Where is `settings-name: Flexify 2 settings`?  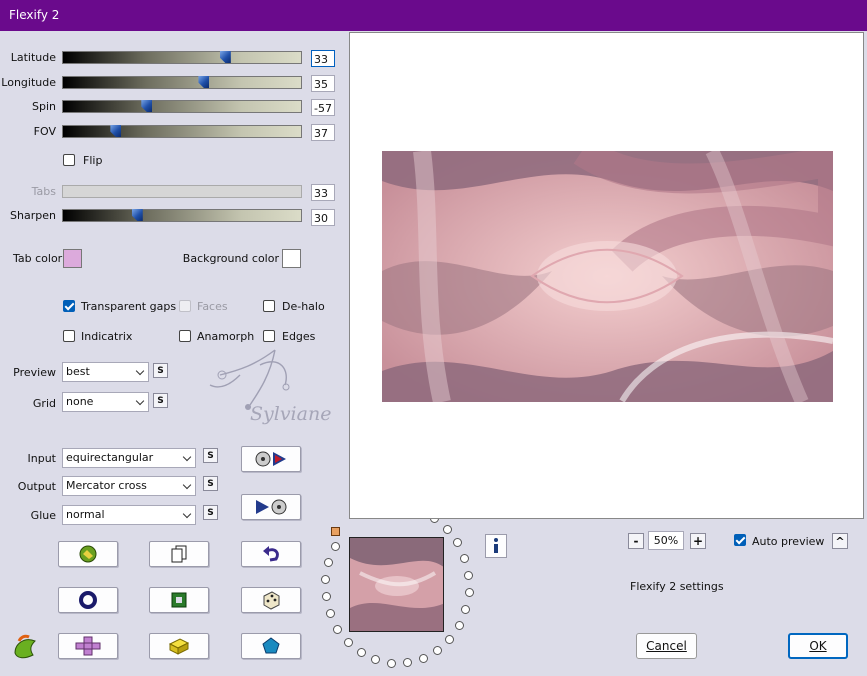 settings-name: Flexify 2 settings is located at coordinates (677, 586).